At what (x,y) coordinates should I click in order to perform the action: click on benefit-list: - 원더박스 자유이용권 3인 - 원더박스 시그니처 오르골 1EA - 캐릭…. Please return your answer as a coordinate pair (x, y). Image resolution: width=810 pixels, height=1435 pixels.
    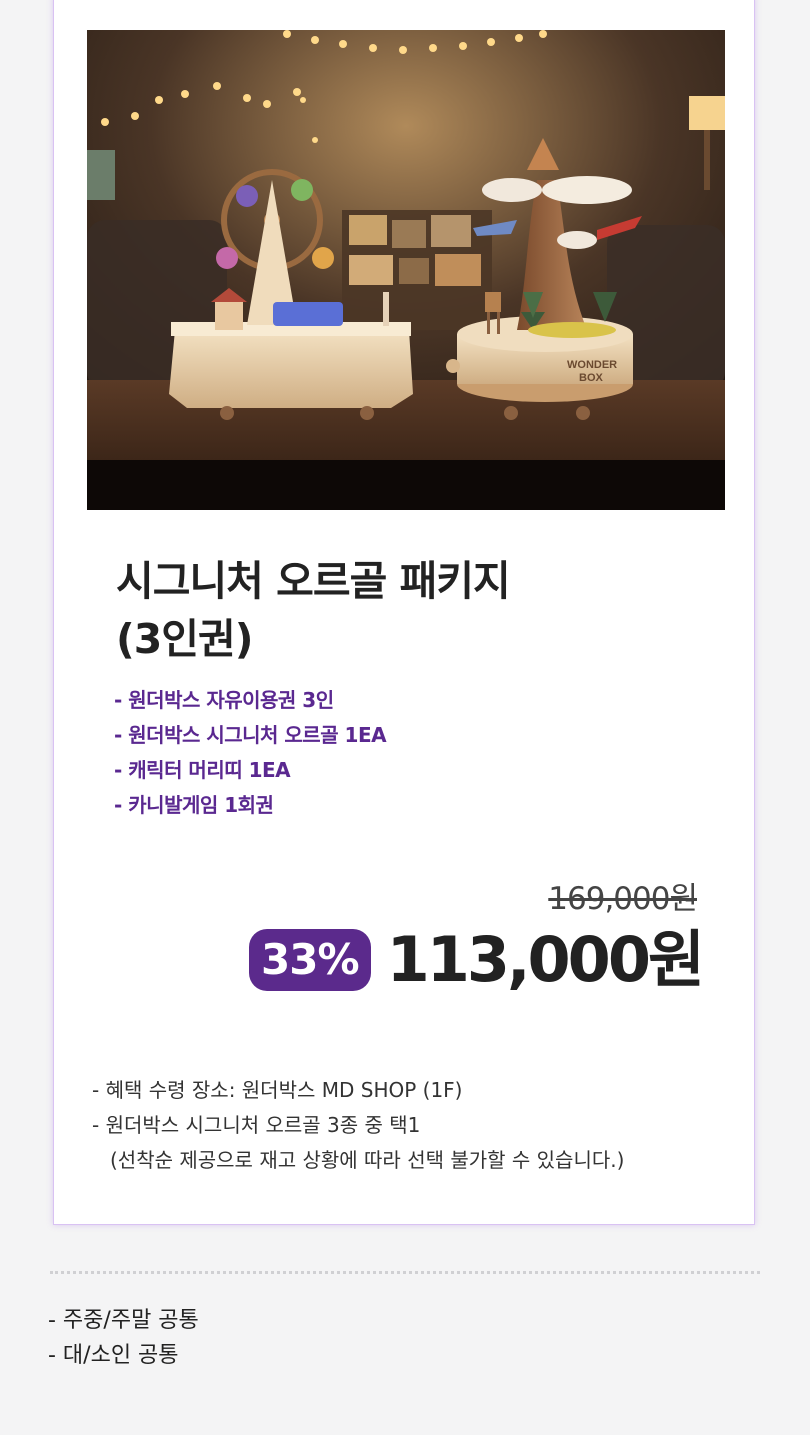
    Looking at the image, I should click on (250, 753).